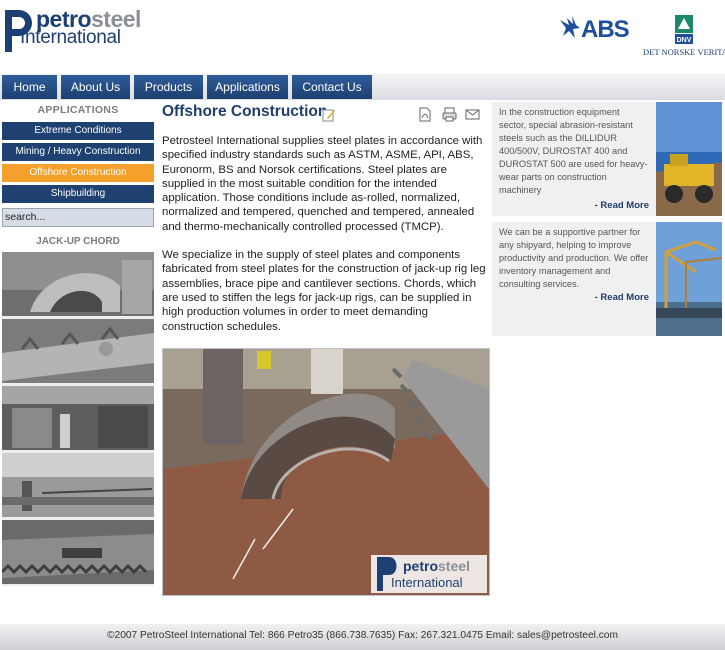 The height and width of the screenshot is (650, 725). What do you see at coordinates (689, 279) in the screenshot?
I see `shipyard-crane-photo` at bounding box center [689, 279].